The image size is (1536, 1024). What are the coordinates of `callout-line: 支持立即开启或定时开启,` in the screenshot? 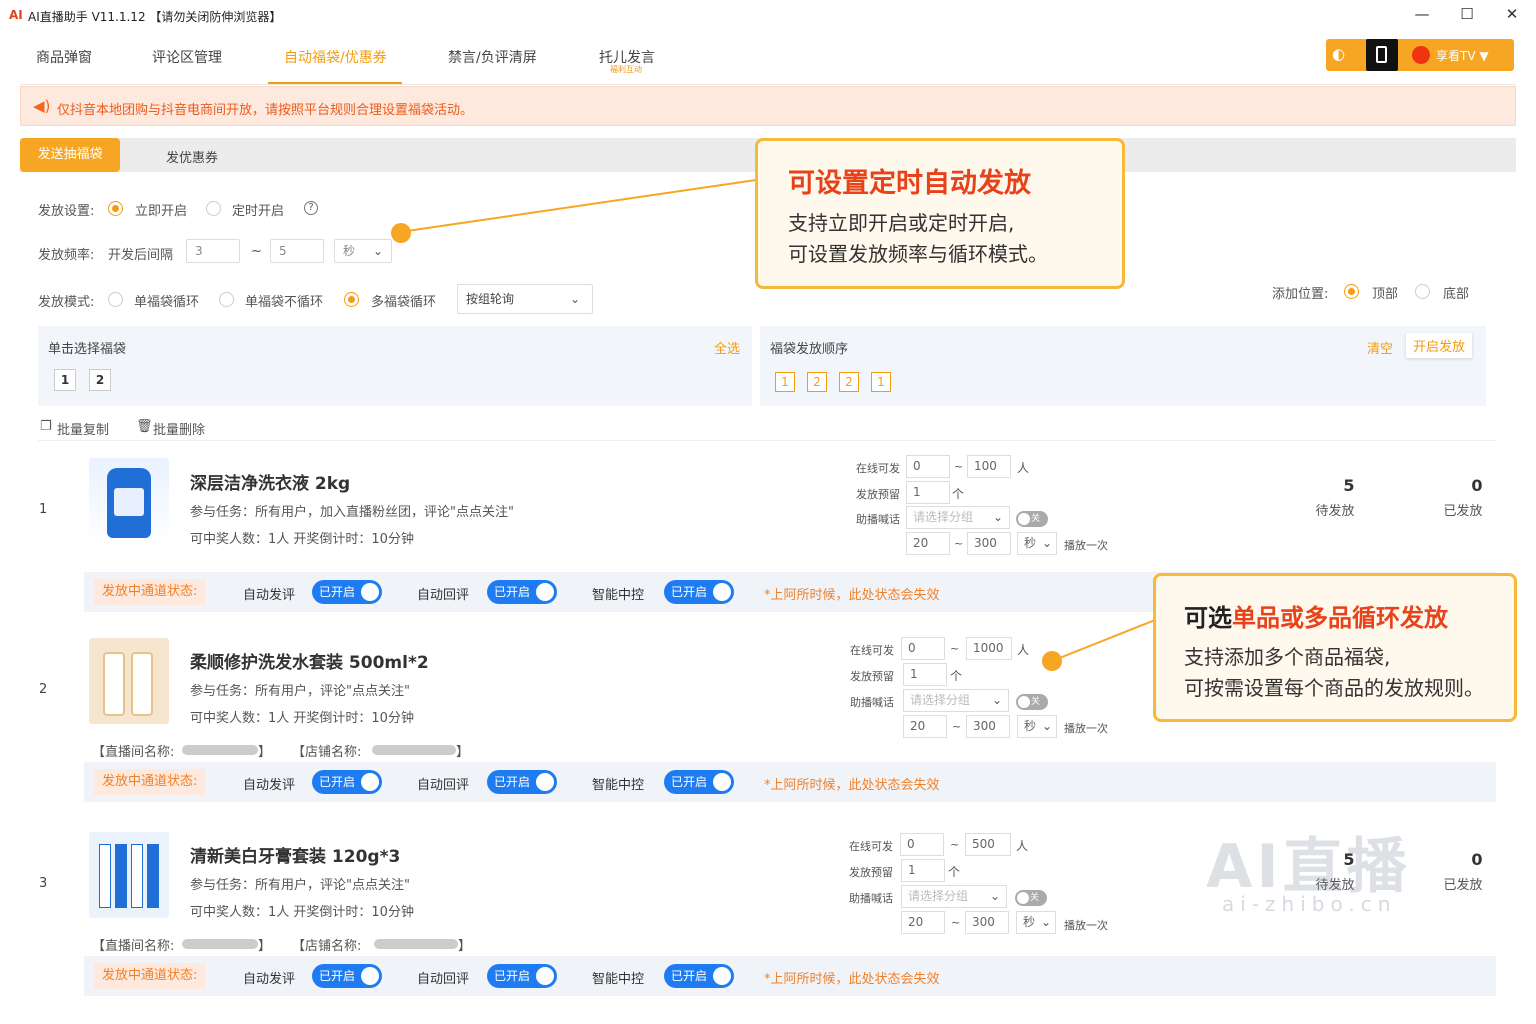 It's located at (901, 223).